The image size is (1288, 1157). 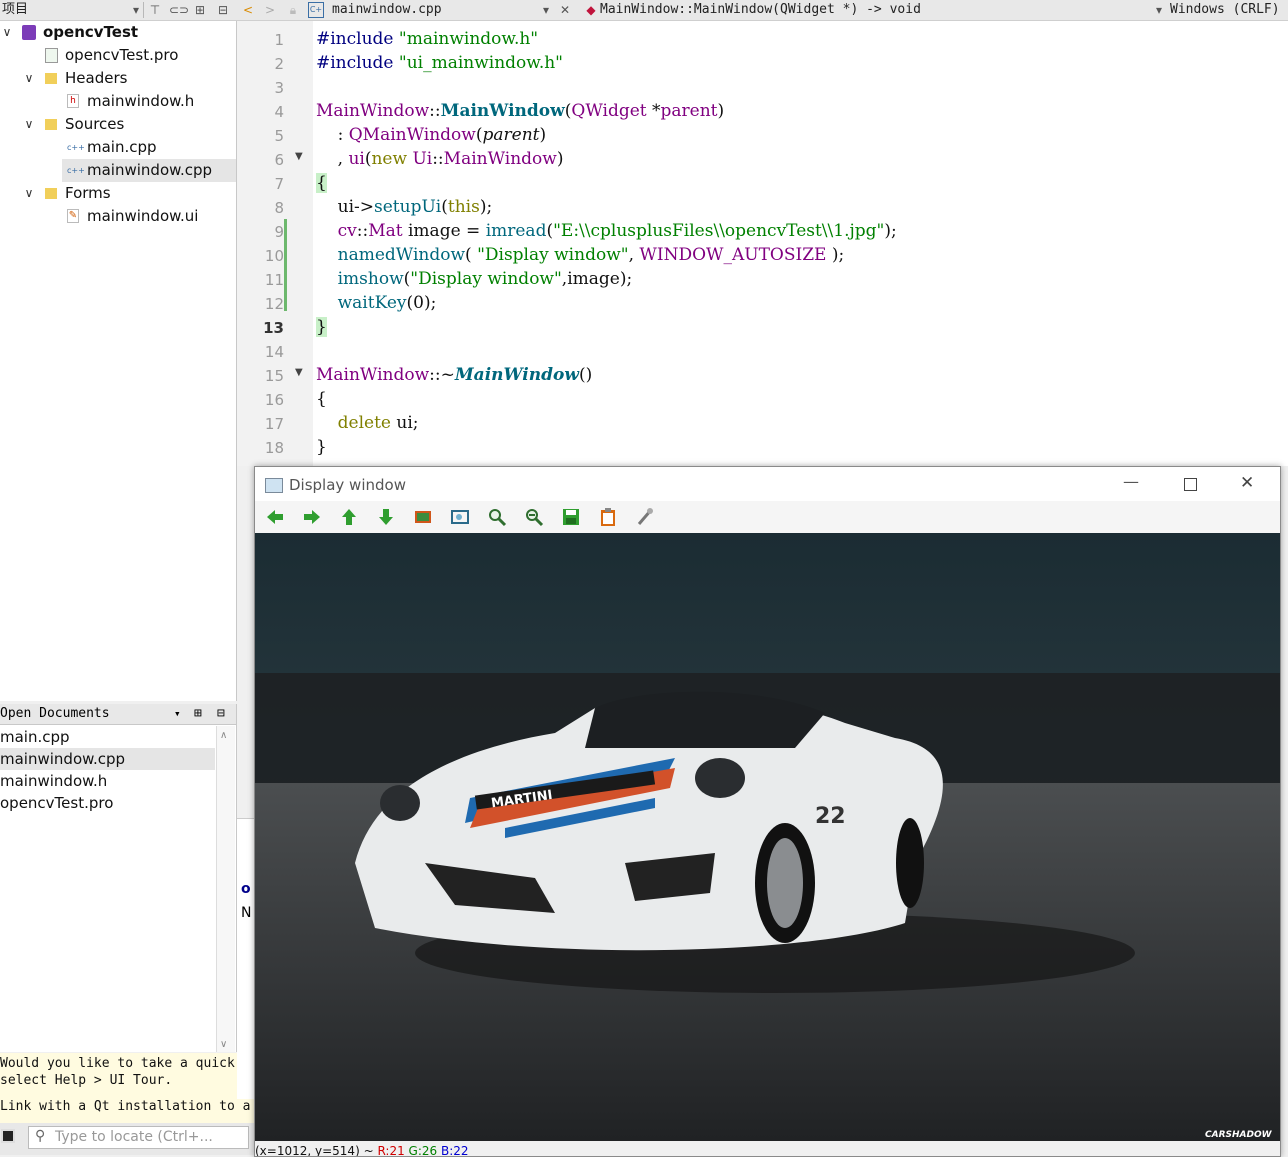 I want to click on tree-item-ui-file: ✎ mainwindow.ui, so click(x=118, y=216).